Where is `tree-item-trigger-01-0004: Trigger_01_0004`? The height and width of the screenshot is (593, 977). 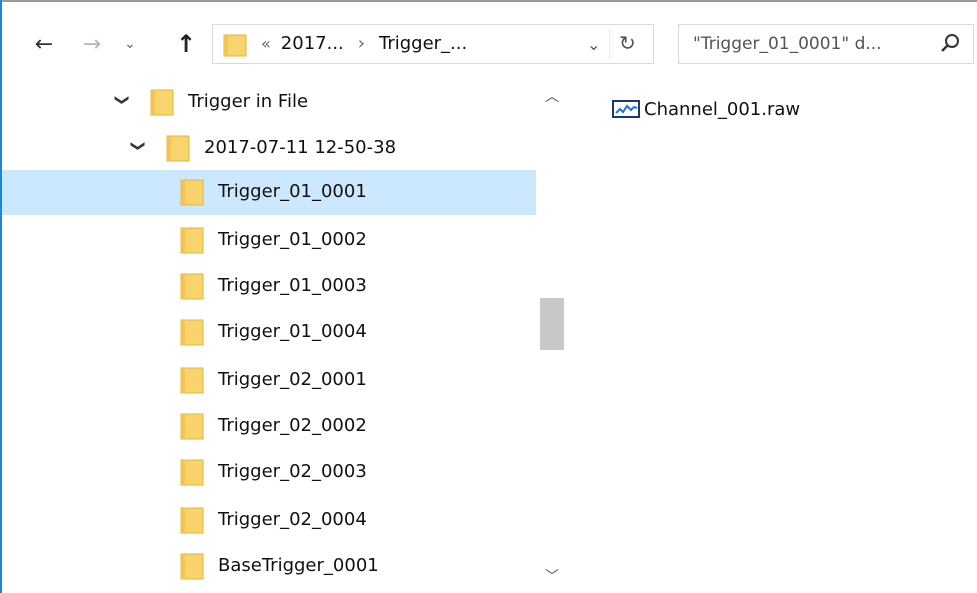
tree-item-trigger-01-0004: Trigger_01_0004 is located at coordinates (269, 332).